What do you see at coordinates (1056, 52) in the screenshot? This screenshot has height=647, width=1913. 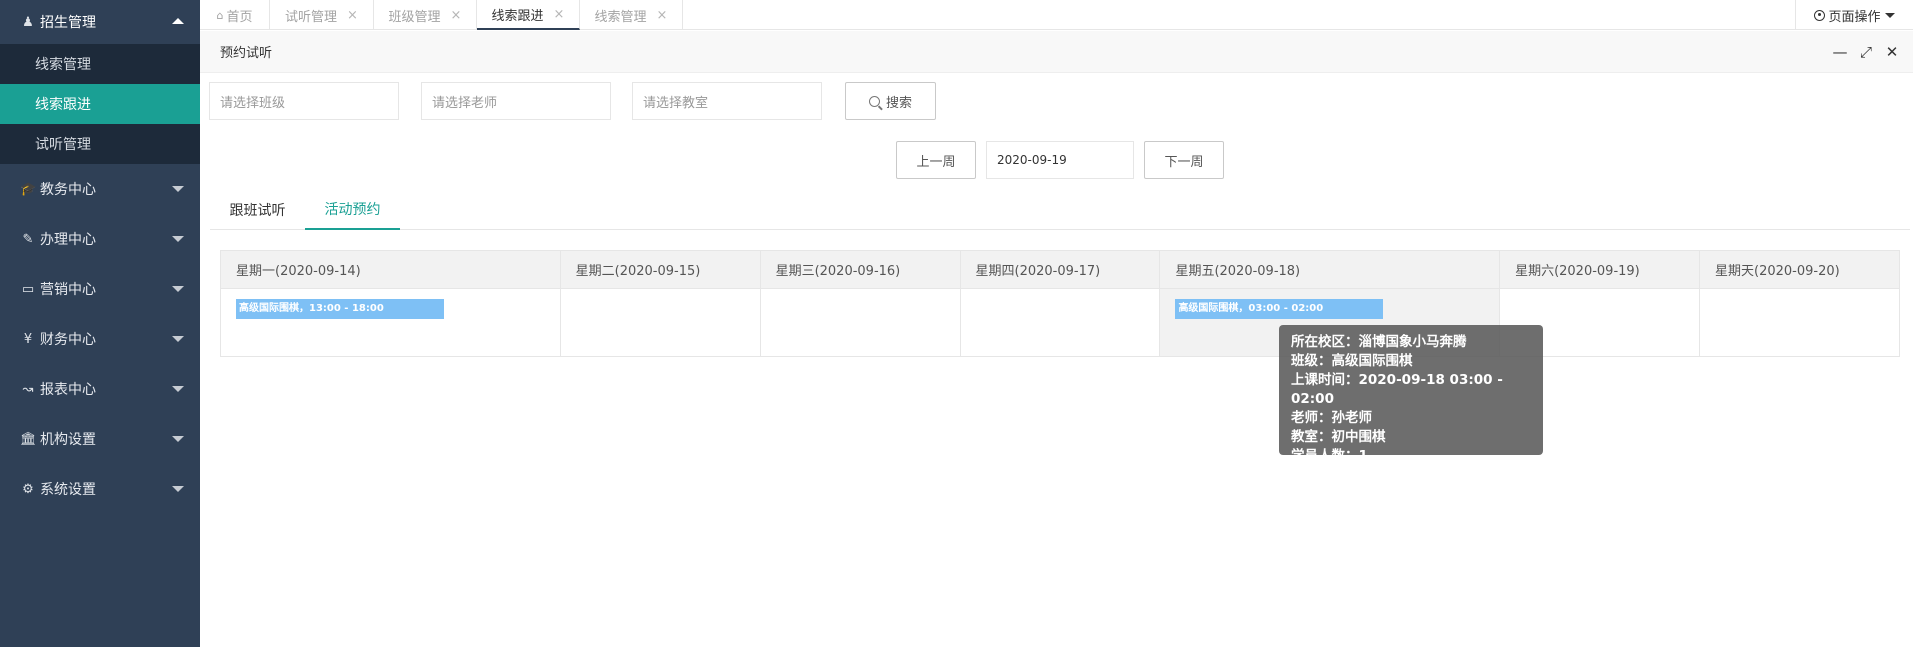 I see `panel-header: 预约试听 — ⤢ ✕` at bounding box center [1056, 52].